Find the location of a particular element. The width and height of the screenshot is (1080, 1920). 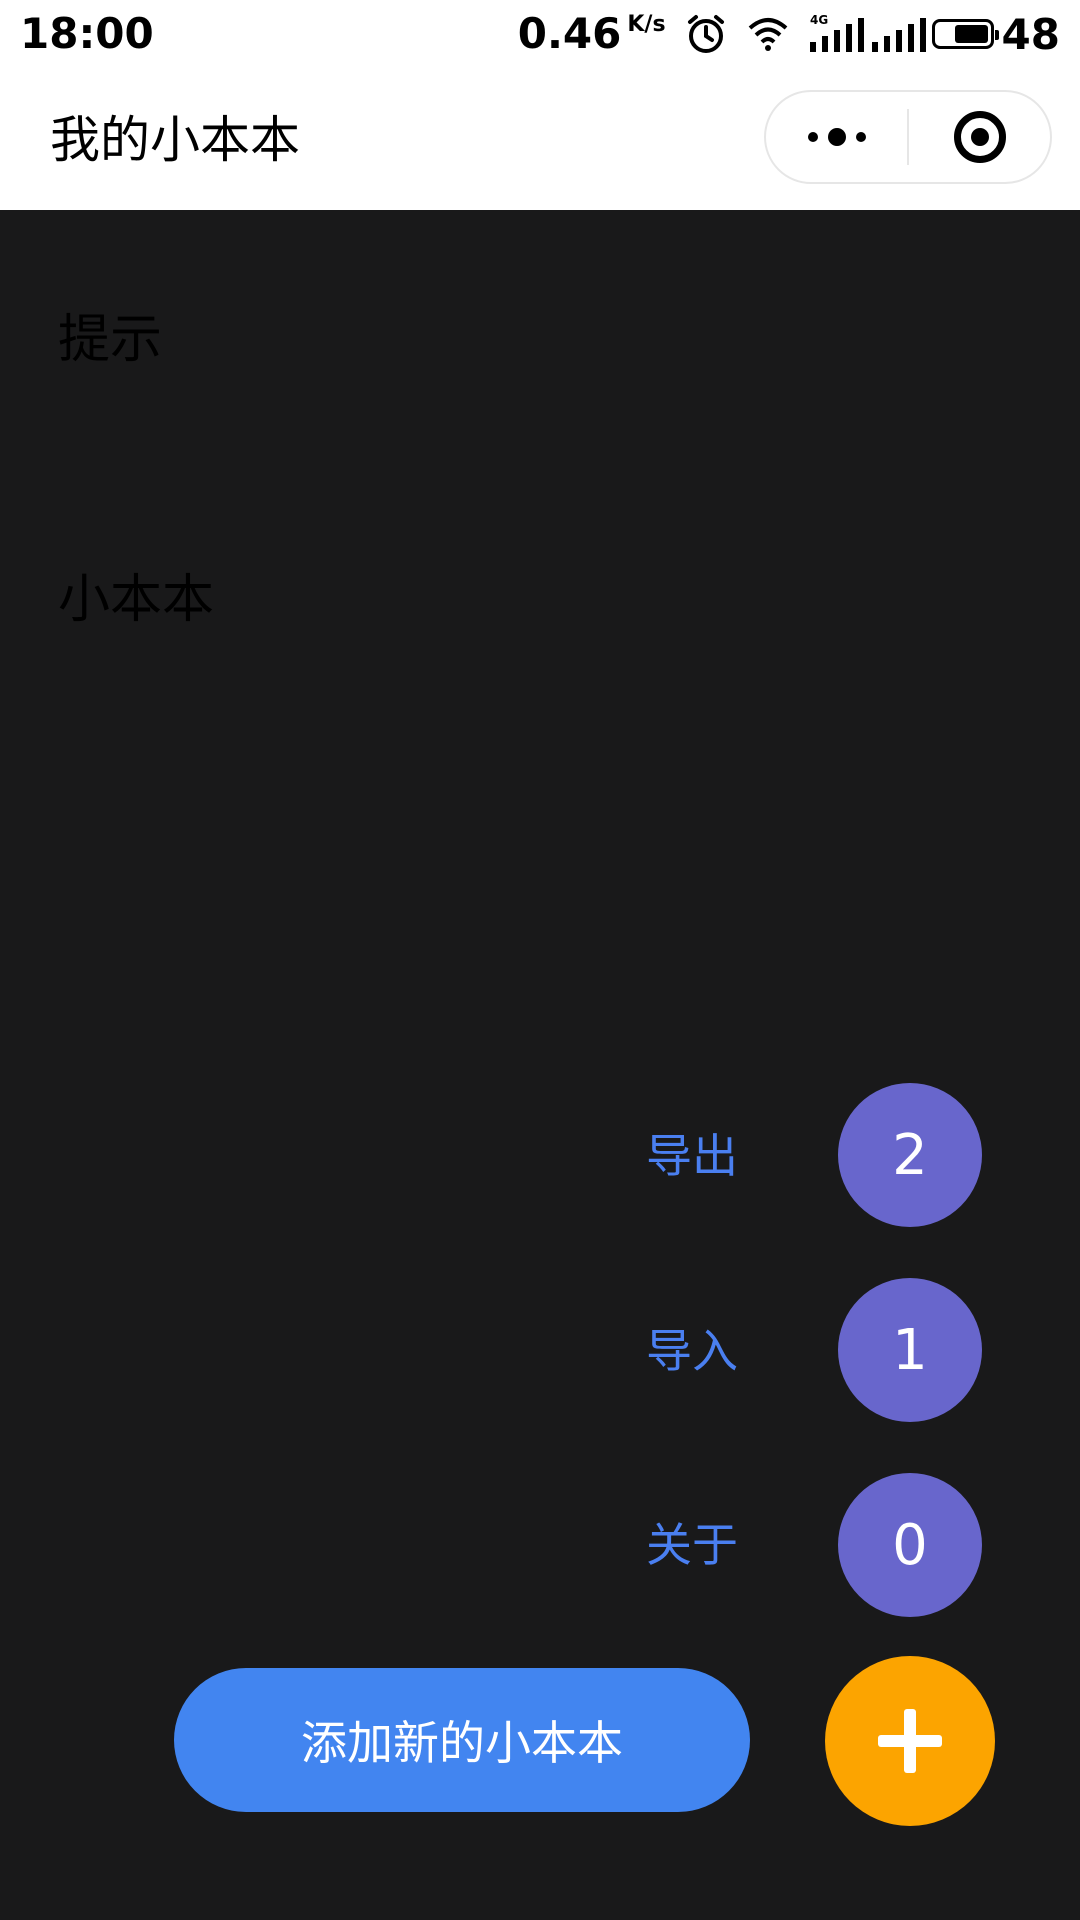

status-indicators: 0.46 K/s 4G 48 is located at coordinates (789, 34).